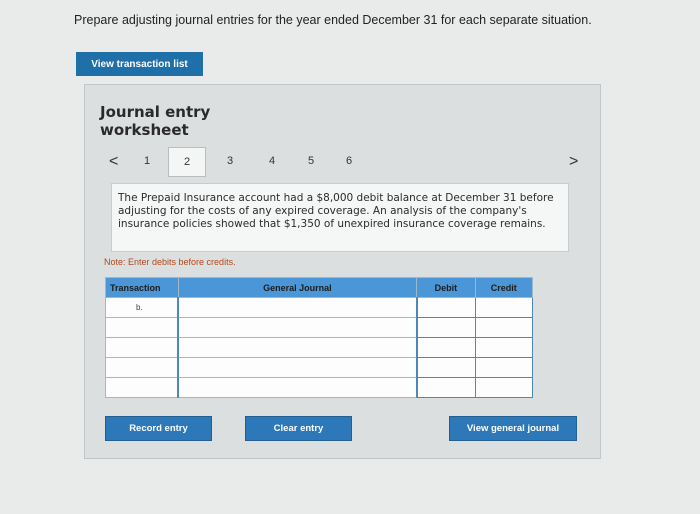  What do you see at coordinates (504, 287) in the screenshot?
I see `credit-column-header: Credit` at bounding box center [504, 287].